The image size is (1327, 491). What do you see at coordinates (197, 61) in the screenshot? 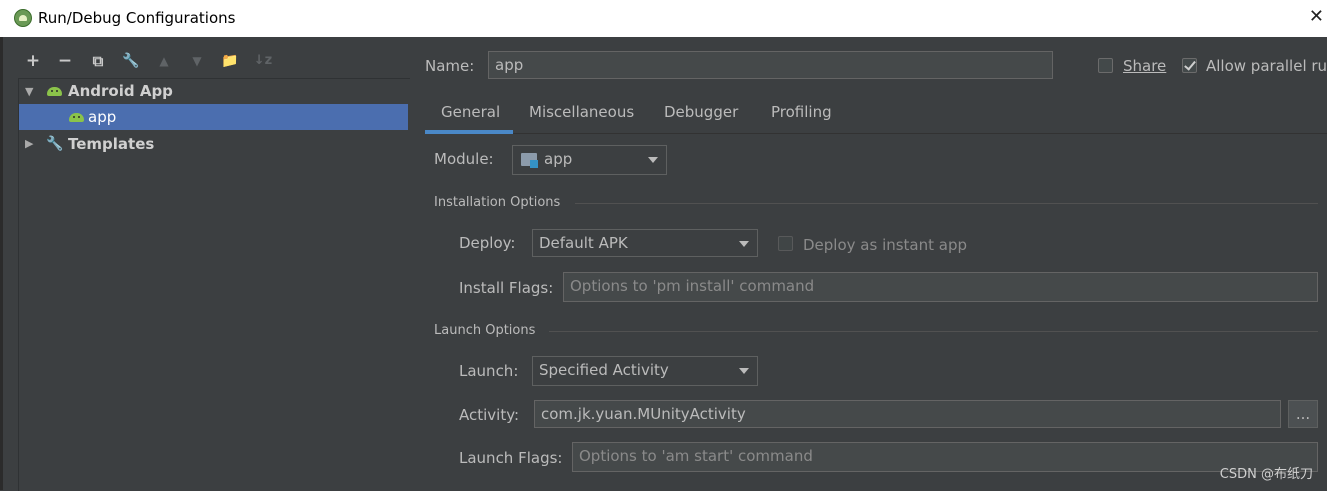
I see `move-down-icon: ▼` at bounding box center [197, 61].